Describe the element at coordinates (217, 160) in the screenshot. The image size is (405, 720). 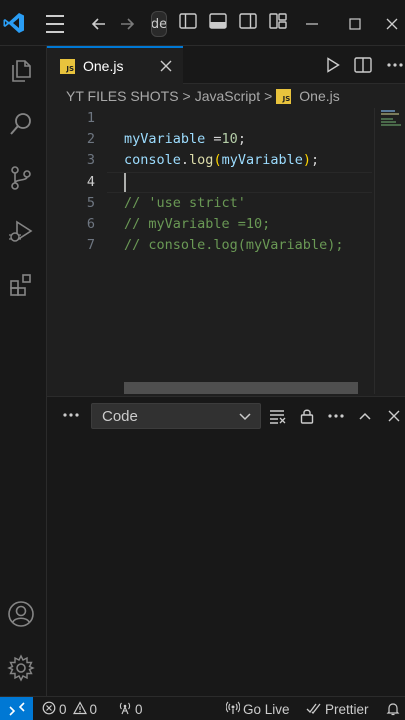
I see `code-token-paren-open: (` at that location.